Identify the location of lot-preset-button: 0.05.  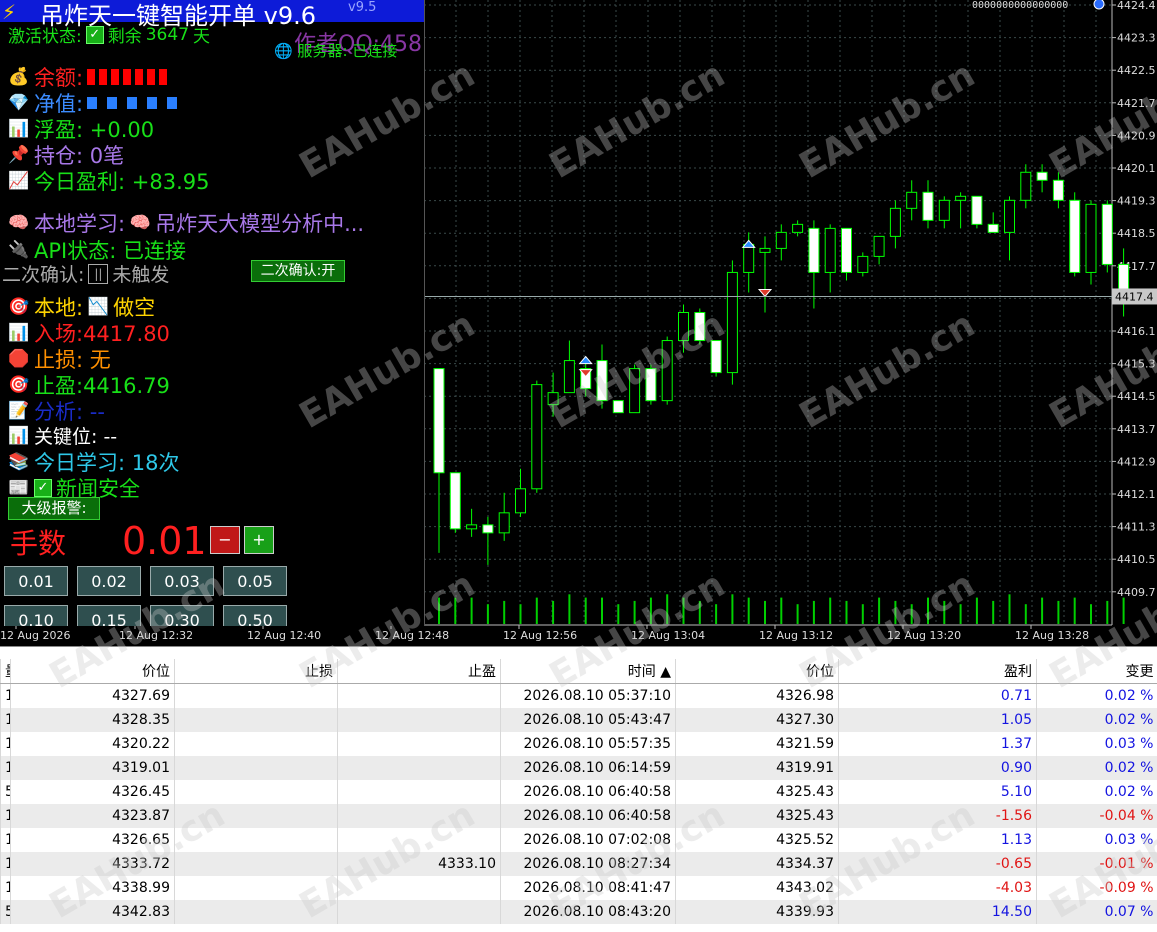
(255, 581).